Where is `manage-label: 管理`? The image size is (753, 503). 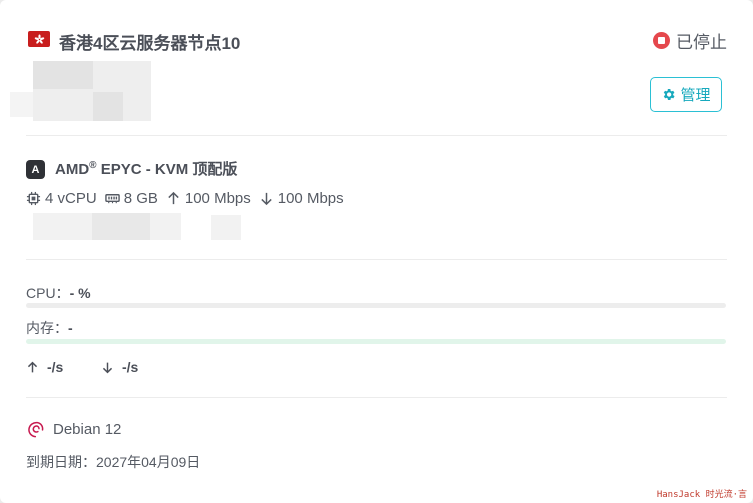
manage-label: 管理 is located at coordinates (695, 95).